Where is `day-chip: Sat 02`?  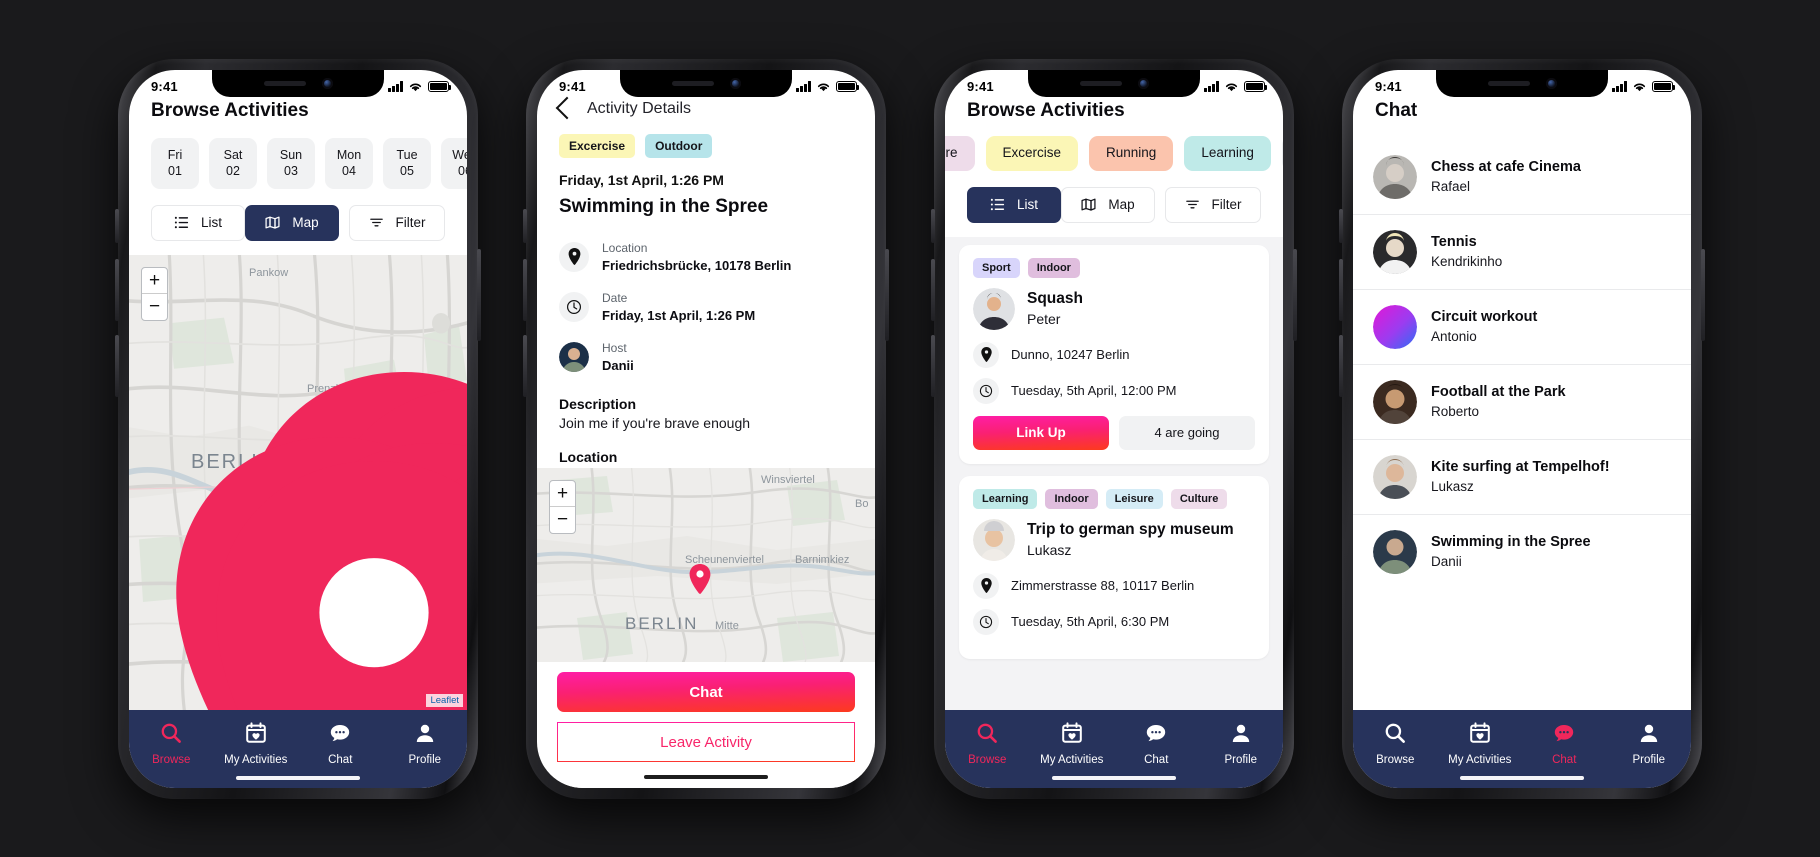
day-chip: Sat 02 is located at coordinates (233, 163).